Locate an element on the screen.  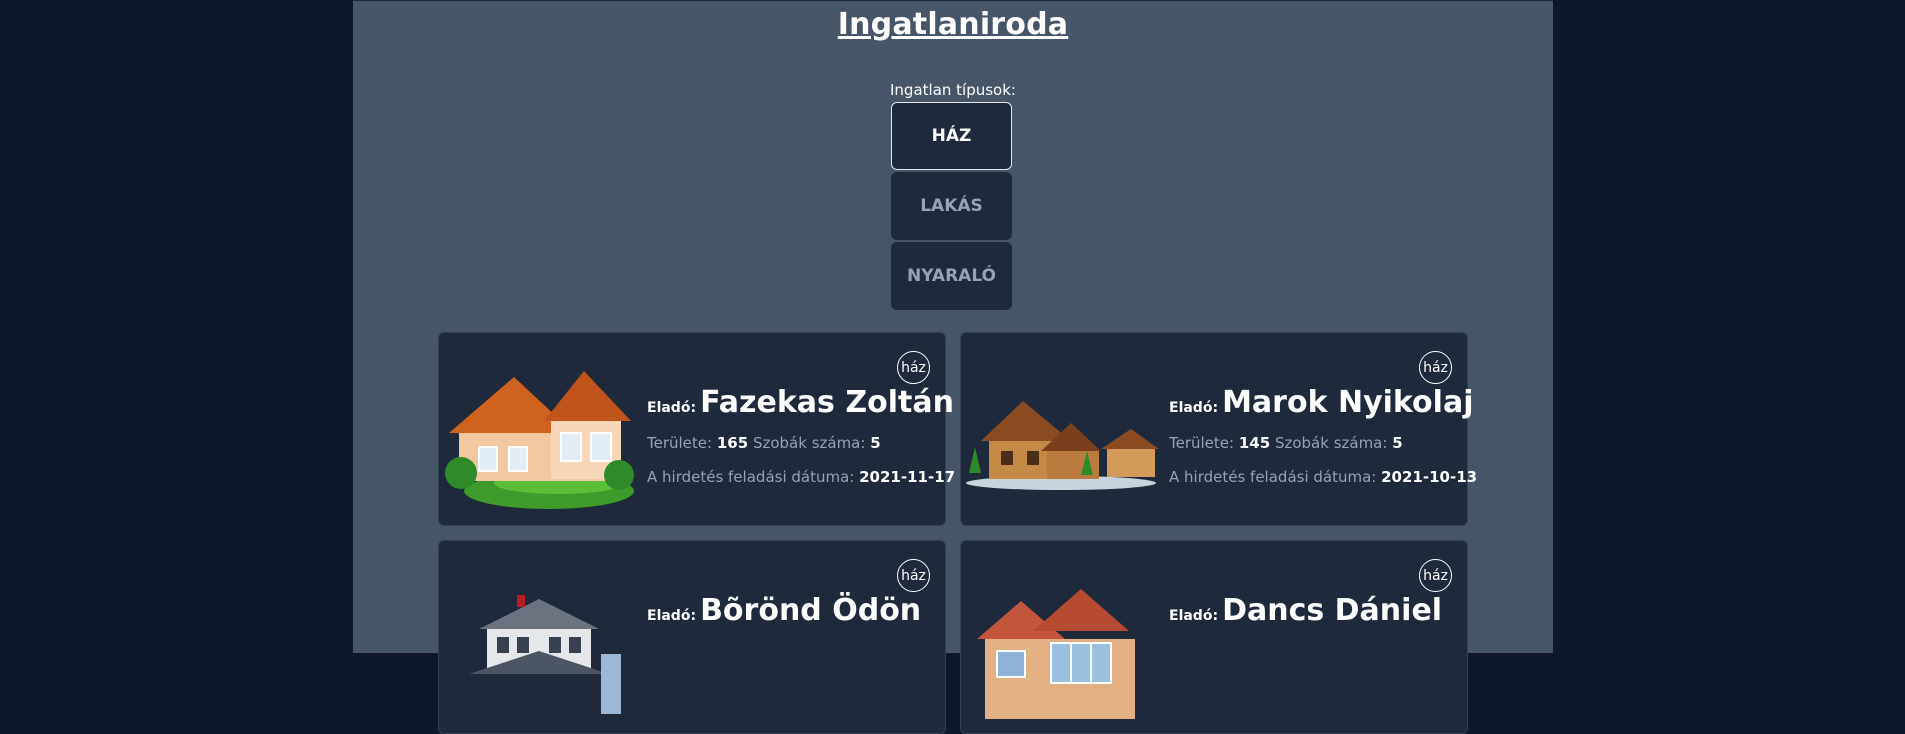
type-button-lakas: LAKÁS is located at coordinates (951, 206).